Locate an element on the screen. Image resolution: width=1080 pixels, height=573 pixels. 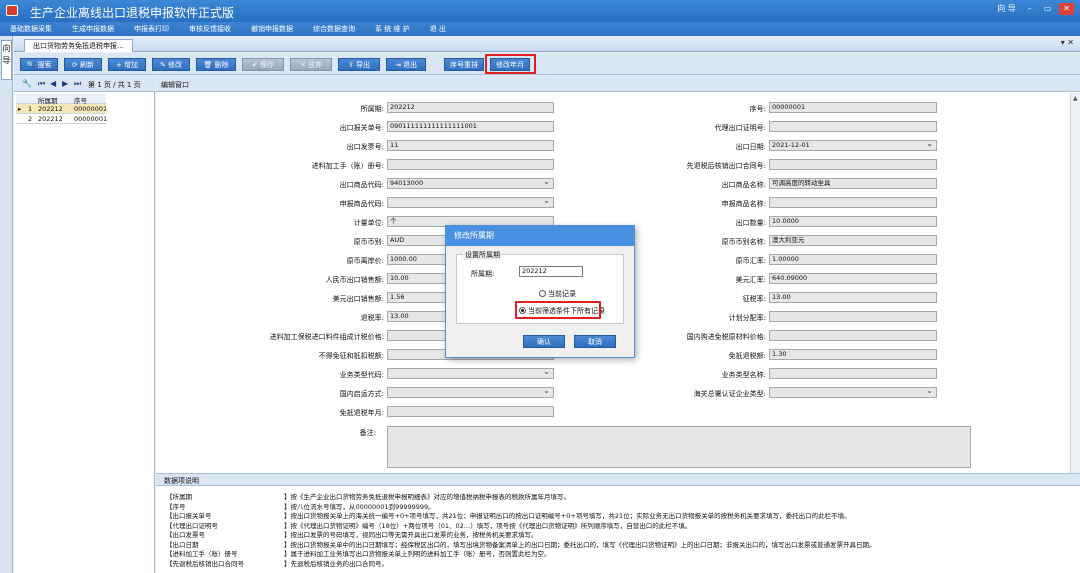
radio-off-icon is located at coordinates (542, 293).